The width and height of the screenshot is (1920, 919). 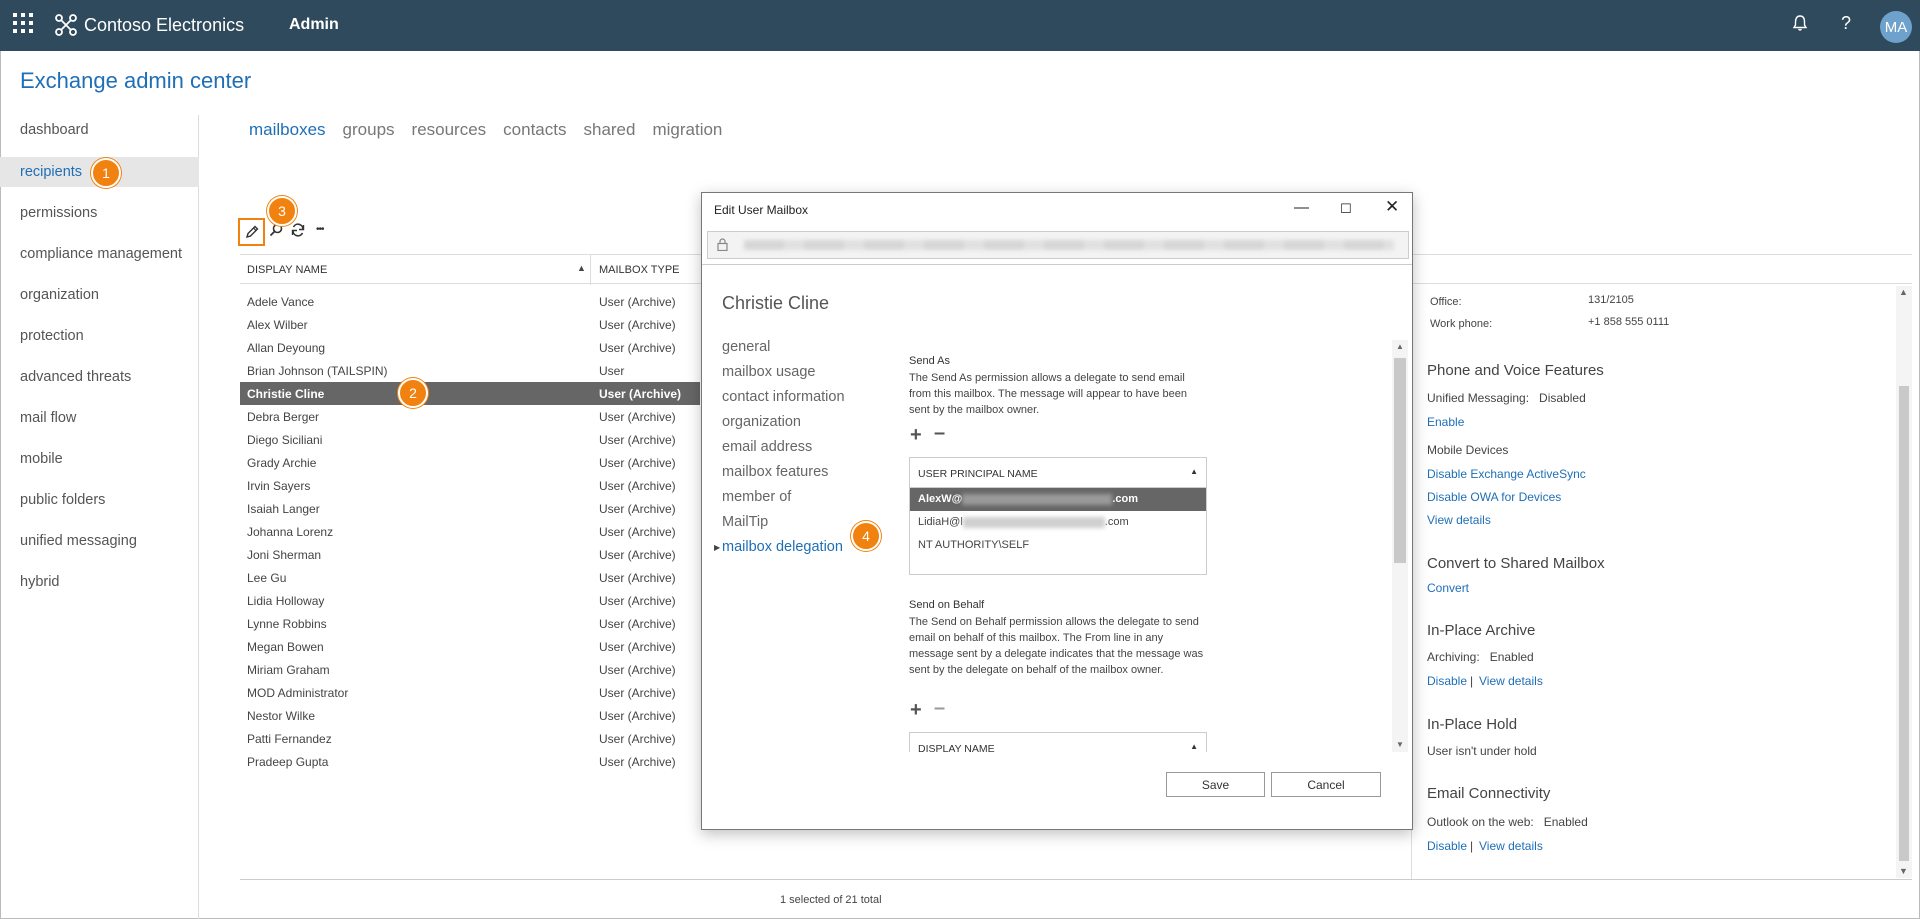 What do you see at coordinates (470, 393) in the screenshot?
I see `table-row-selected: Christie Cline User (Archive)` at bounding box center [470, 393].